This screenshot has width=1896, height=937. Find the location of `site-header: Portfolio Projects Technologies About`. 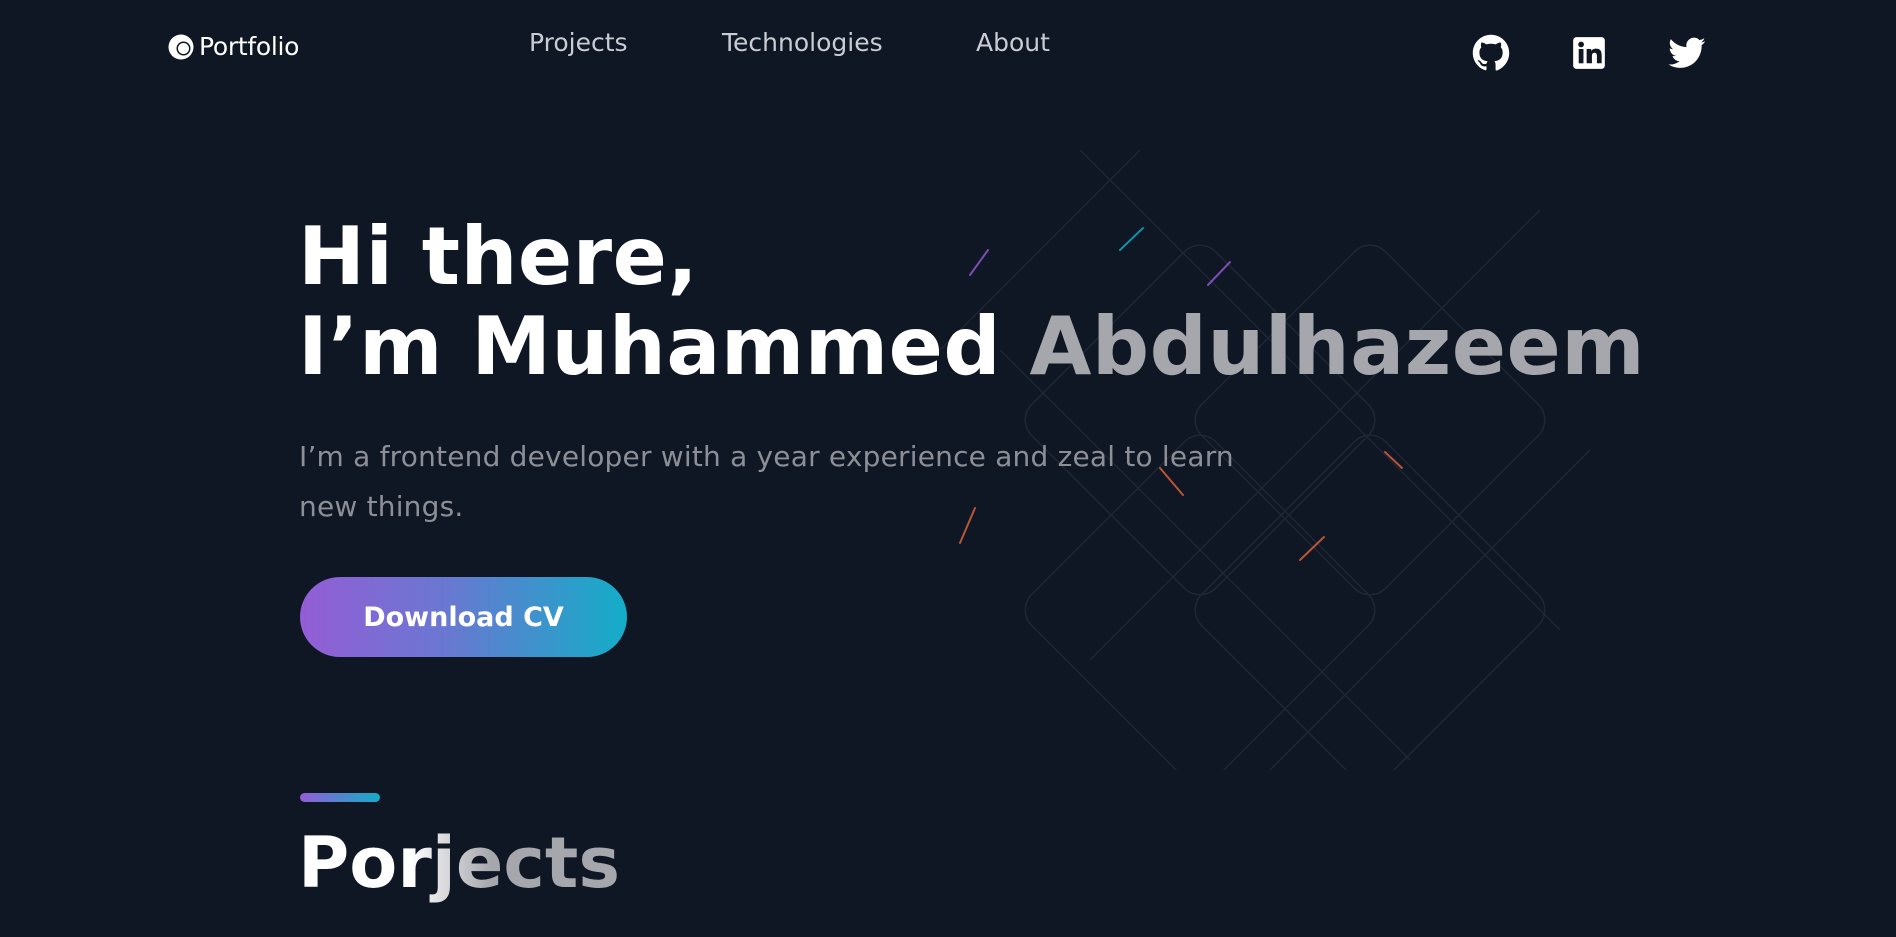

site-header: Portfolio Projects Technologies About is located at coordinates (948, 50).